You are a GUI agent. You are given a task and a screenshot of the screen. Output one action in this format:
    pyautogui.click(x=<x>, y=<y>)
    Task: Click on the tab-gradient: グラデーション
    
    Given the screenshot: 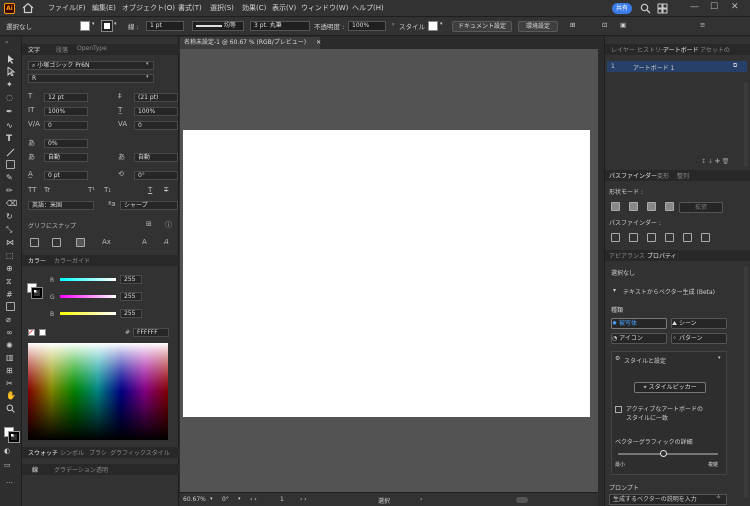 What is the action you would take?
    pyautogui.click(x=75, y=469)
    